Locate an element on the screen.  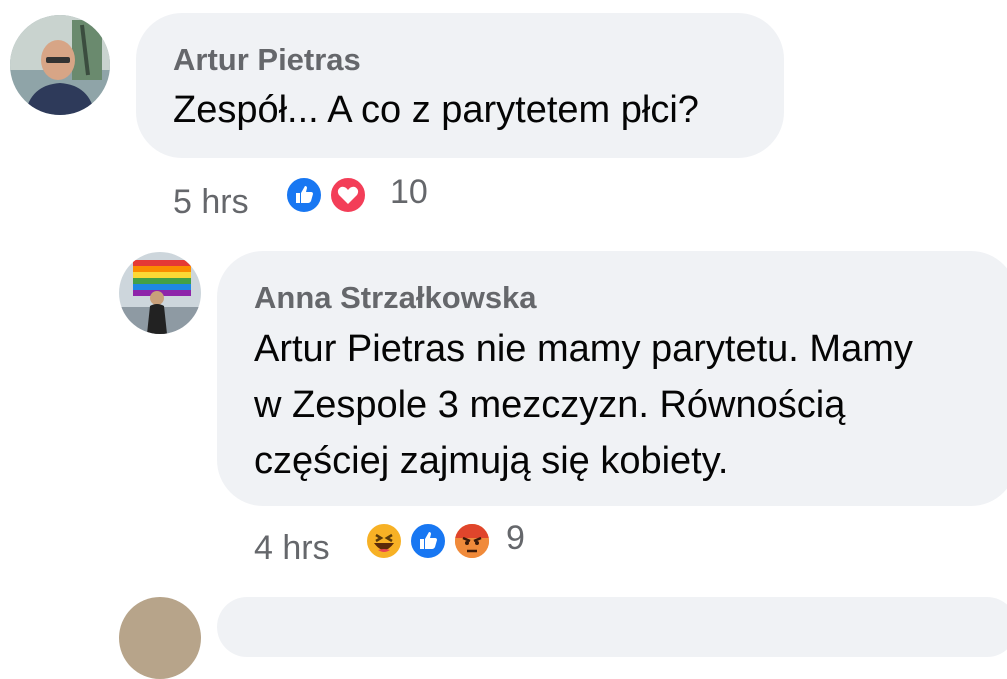
comment-text-line: w Zespole 3 mezczyzn. Równością is located at coordinates (550, 405).